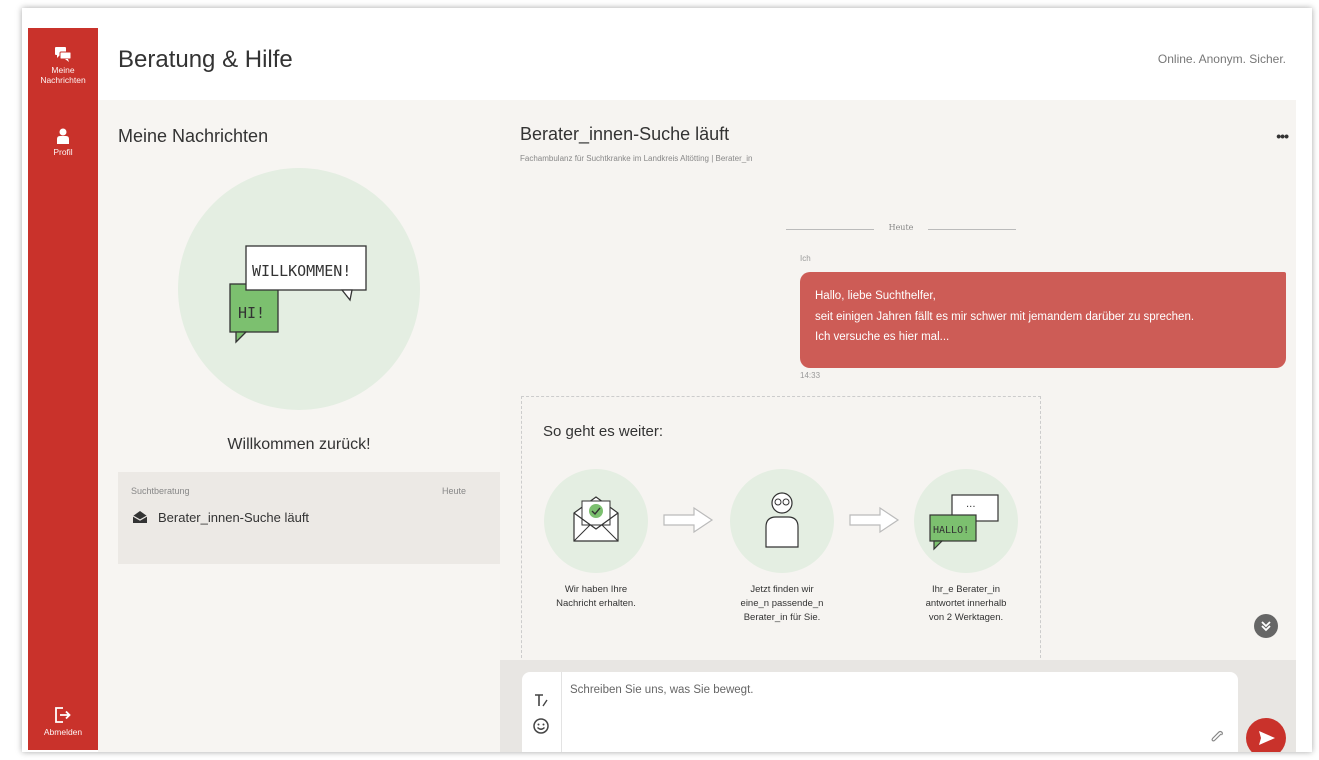 Image resolution: width=1319 pixels, height=760 pixels. I want to click on message-line: Hallo, liebe Suchthelfer,, so click(875, 296).